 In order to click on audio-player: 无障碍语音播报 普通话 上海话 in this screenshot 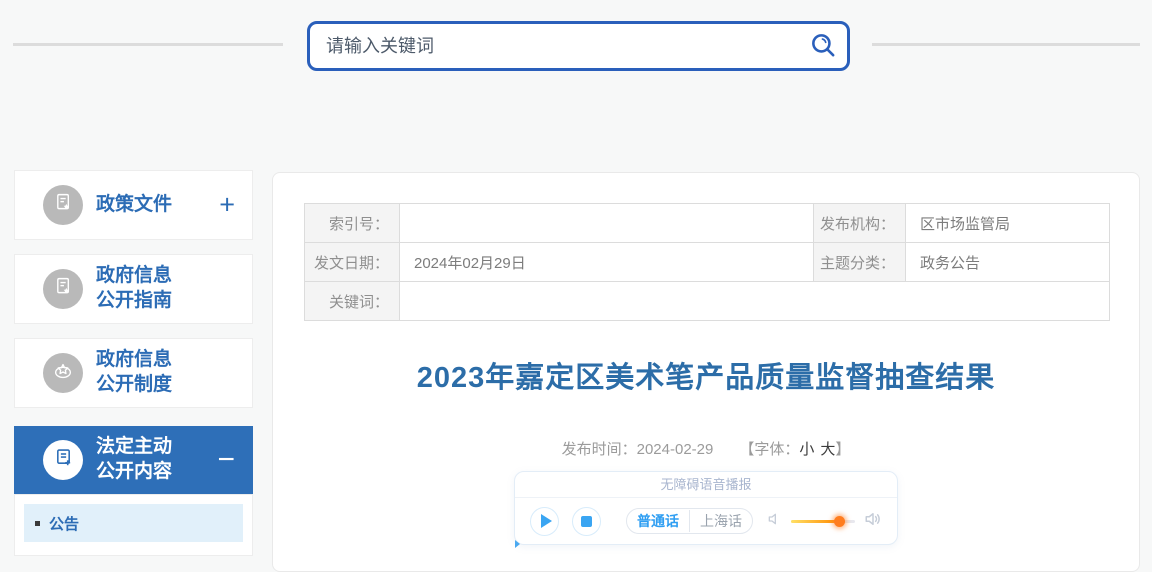, I will do `click(706, 509)`.